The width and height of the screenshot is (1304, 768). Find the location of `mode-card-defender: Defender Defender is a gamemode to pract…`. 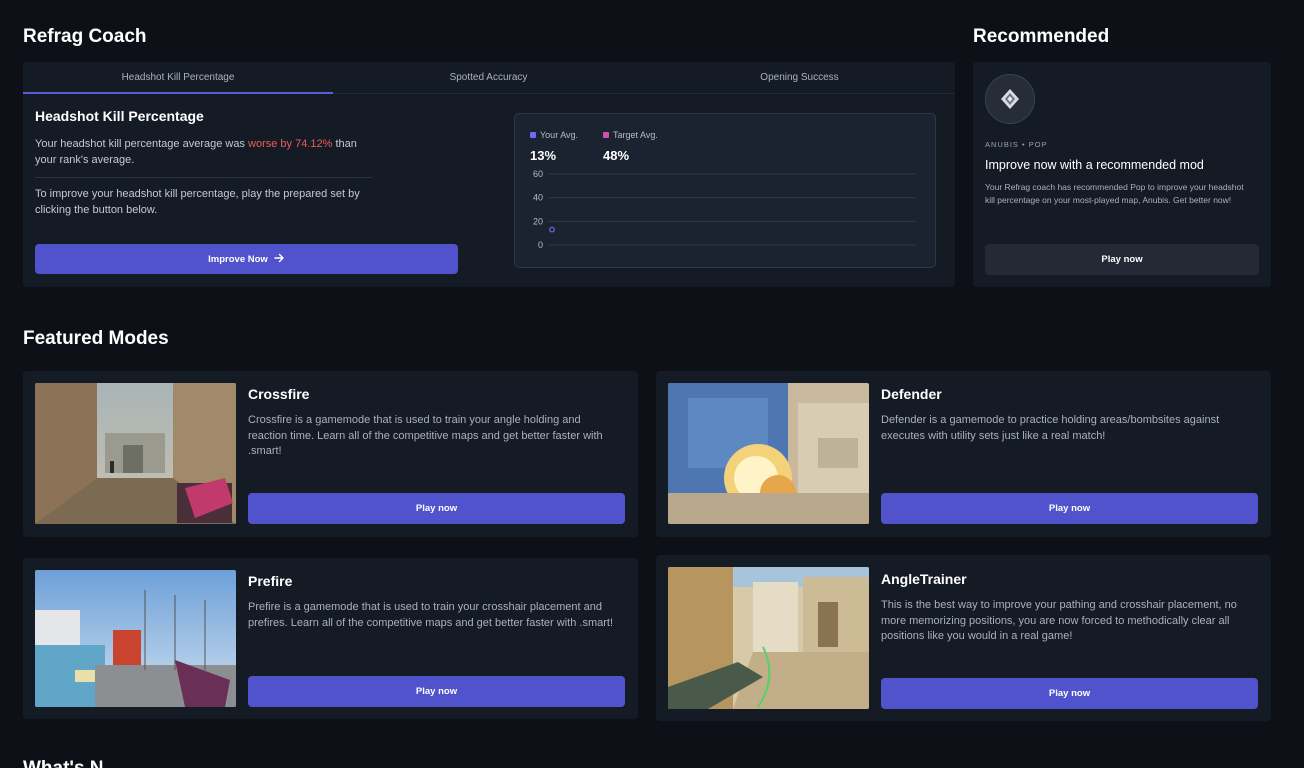

mode-card-defender: Defender Defender is a gamemode to pract… is located at coordinates (963, 454).